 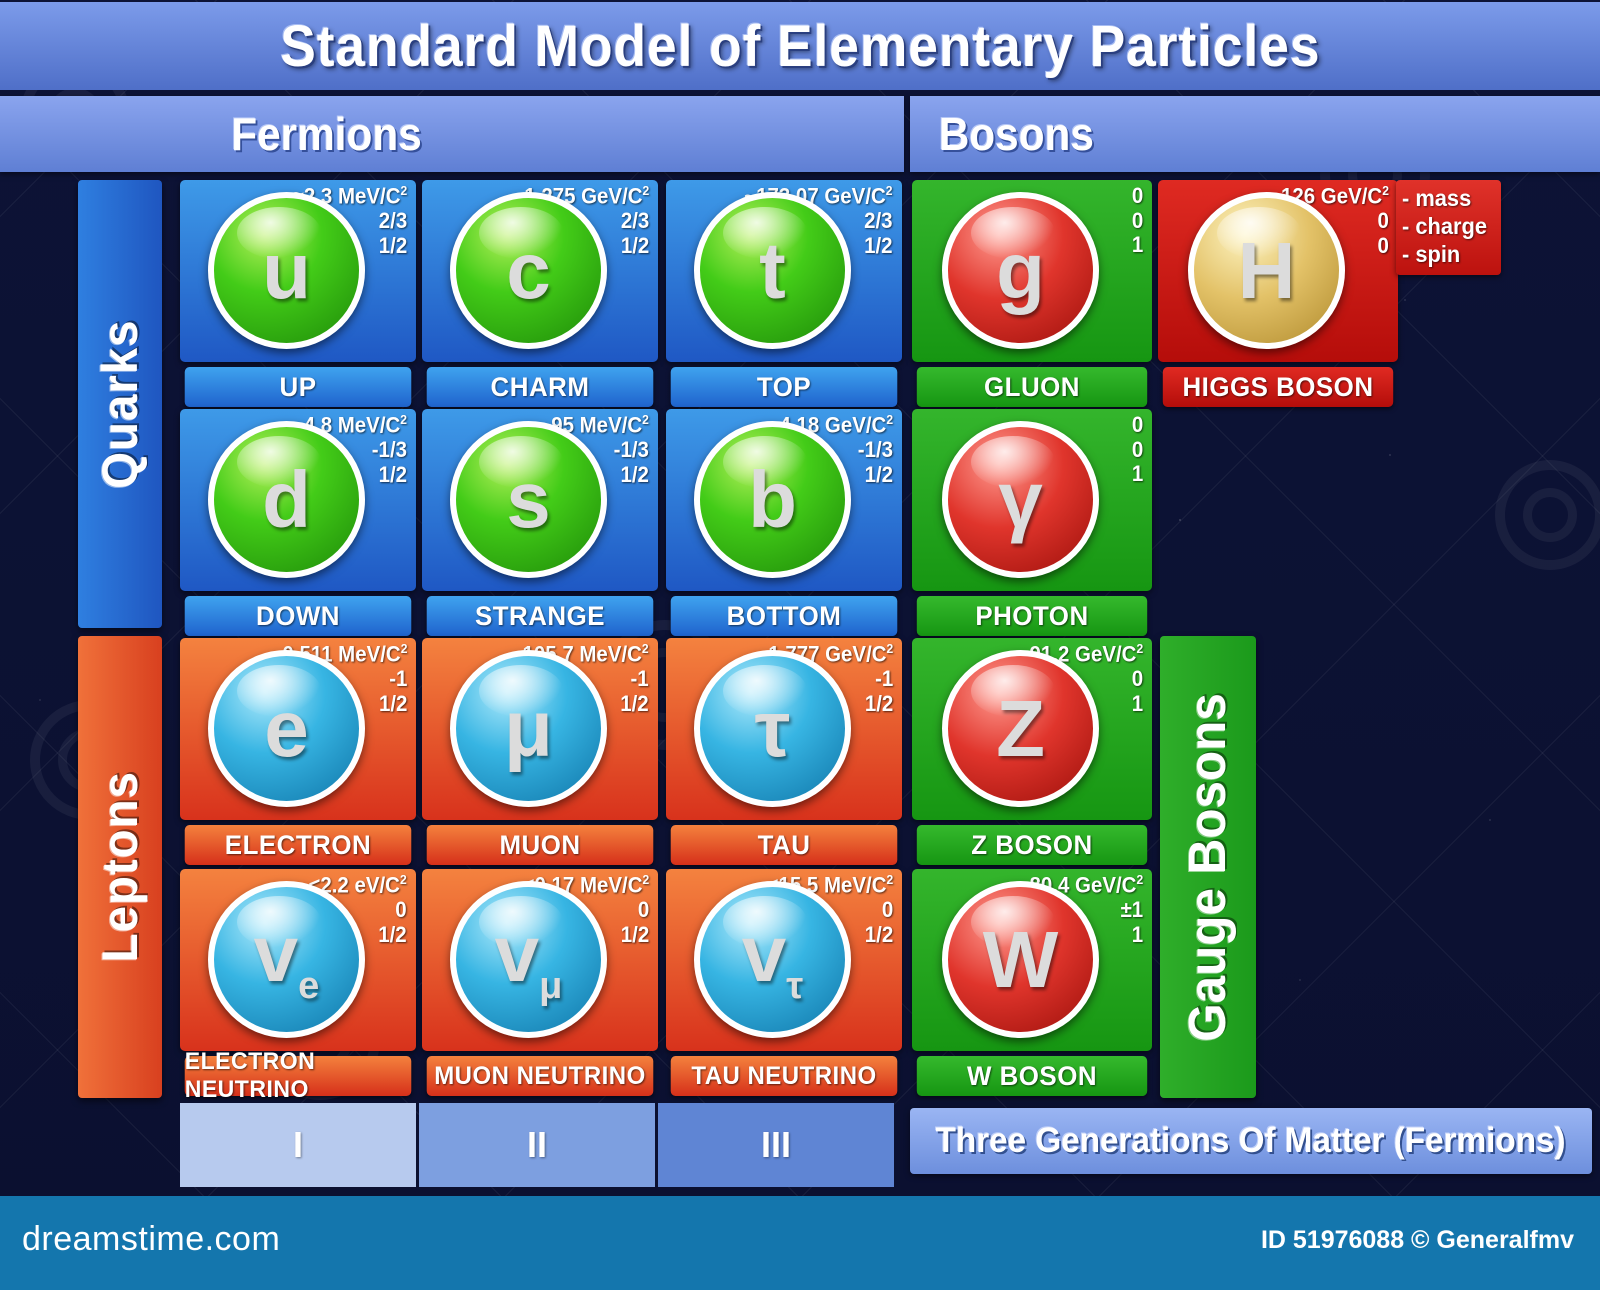 I want to click on particle-box: ~173.07 GeV/C2 2/3 1/2 t, so click(x=784, y=271).